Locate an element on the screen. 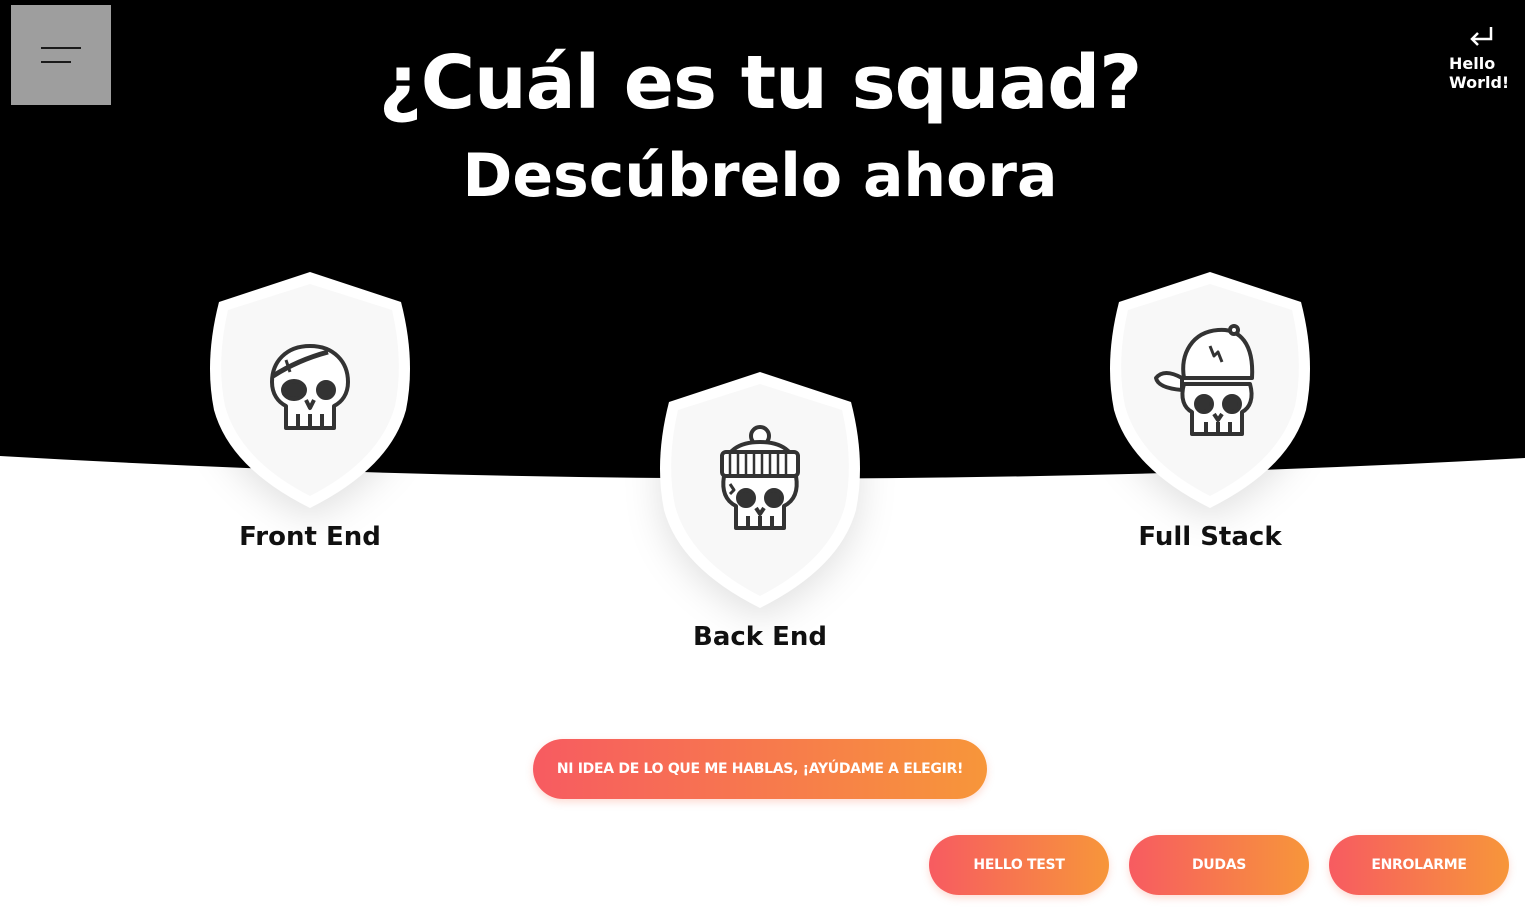  enrolarme-button: ENROLARME is located at coordinates (1419, 865).